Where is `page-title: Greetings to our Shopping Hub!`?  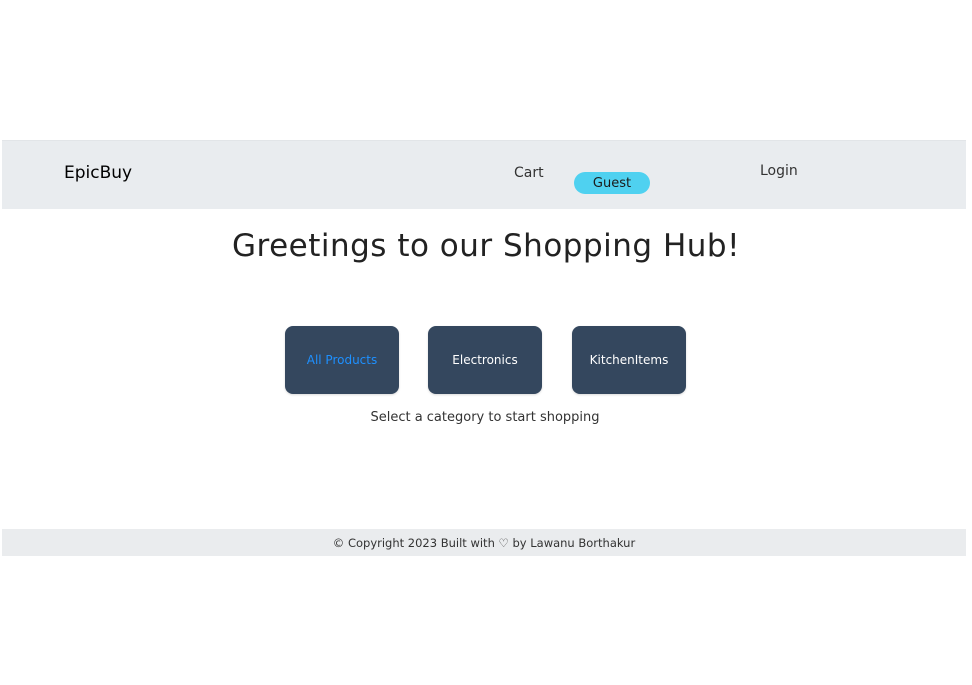 page-title: Greetings to our Shopping Hub! is located at coordinates (486, 246).